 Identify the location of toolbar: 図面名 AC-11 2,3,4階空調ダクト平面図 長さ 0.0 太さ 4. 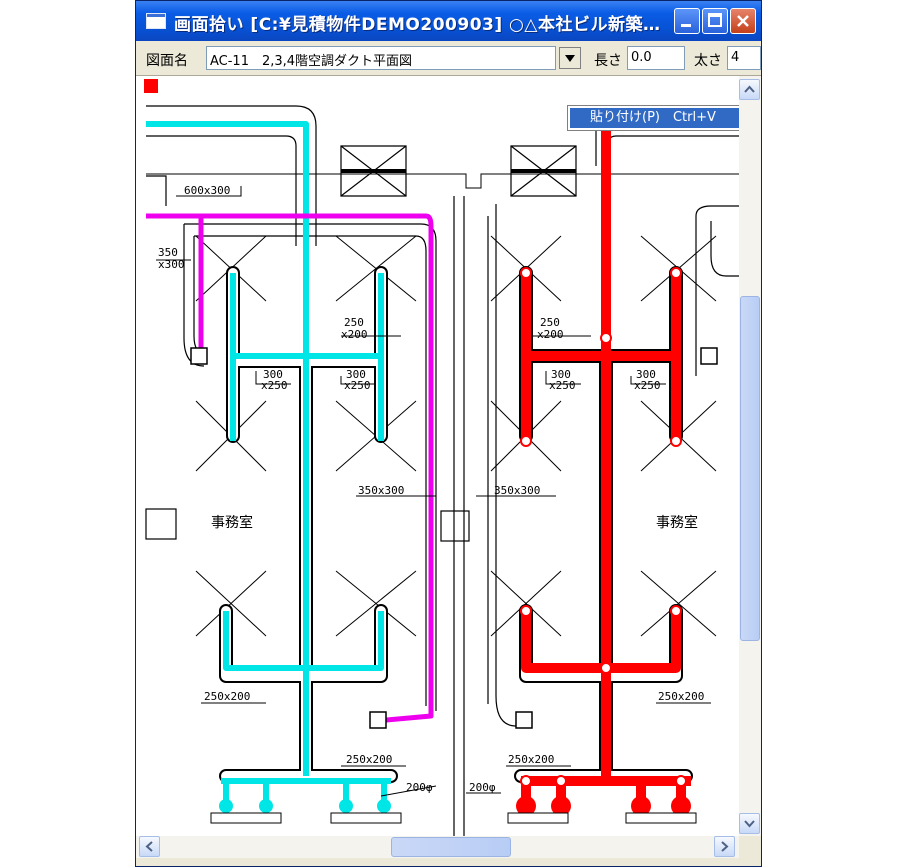
(448, 58).